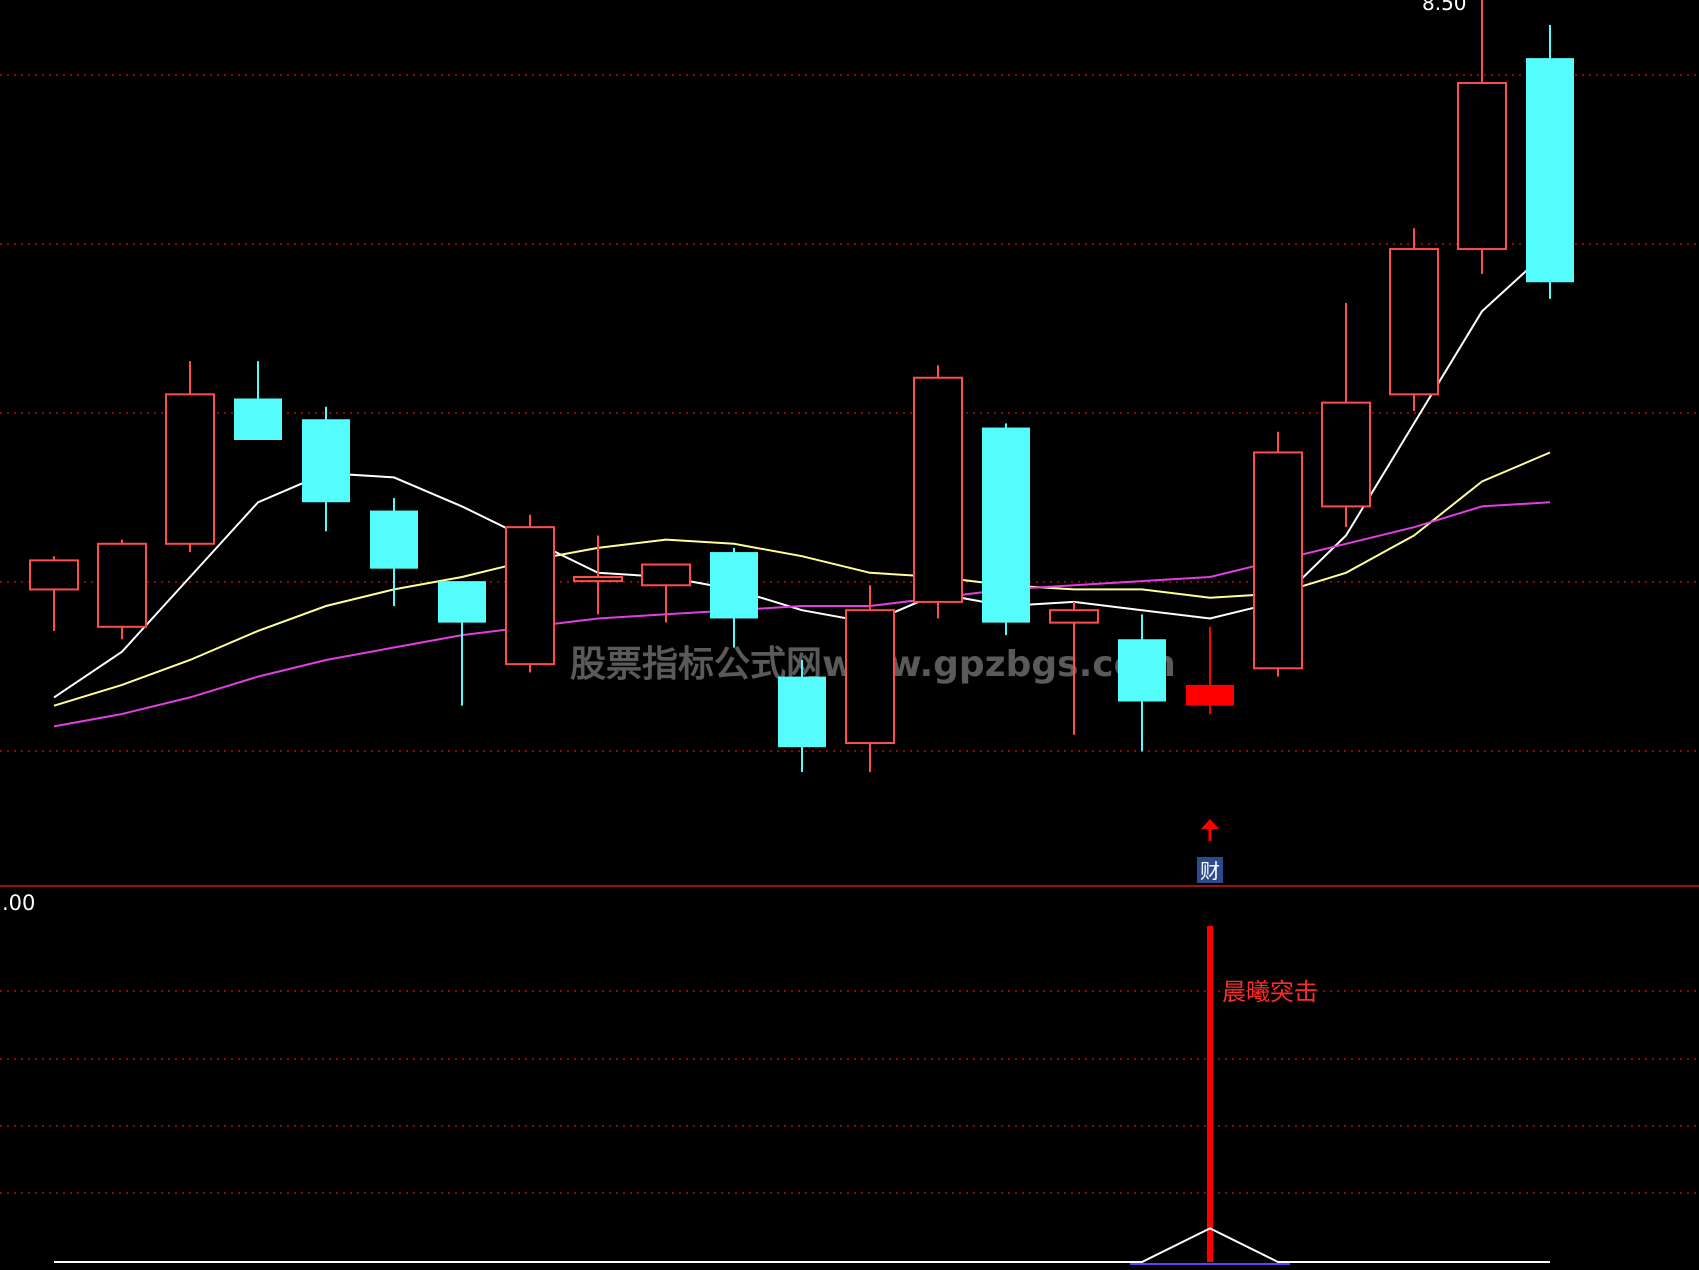 The image size is (1699, 1270). Describe the element at coordinates (1210, 829) in the screenshot. I see `signal-arrow-icon` at that location.